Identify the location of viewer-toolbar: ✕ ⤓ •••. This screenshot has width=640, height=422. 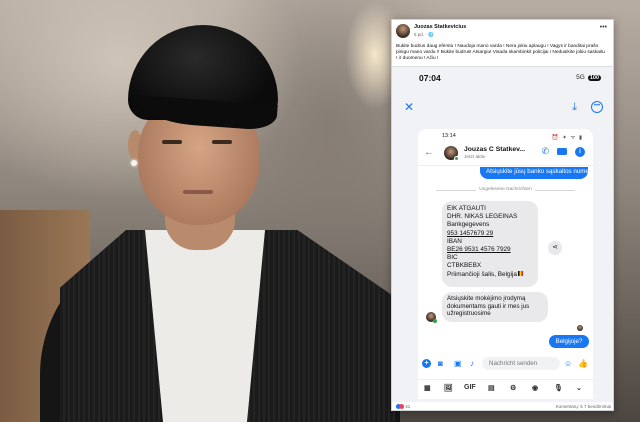
(502, 109).